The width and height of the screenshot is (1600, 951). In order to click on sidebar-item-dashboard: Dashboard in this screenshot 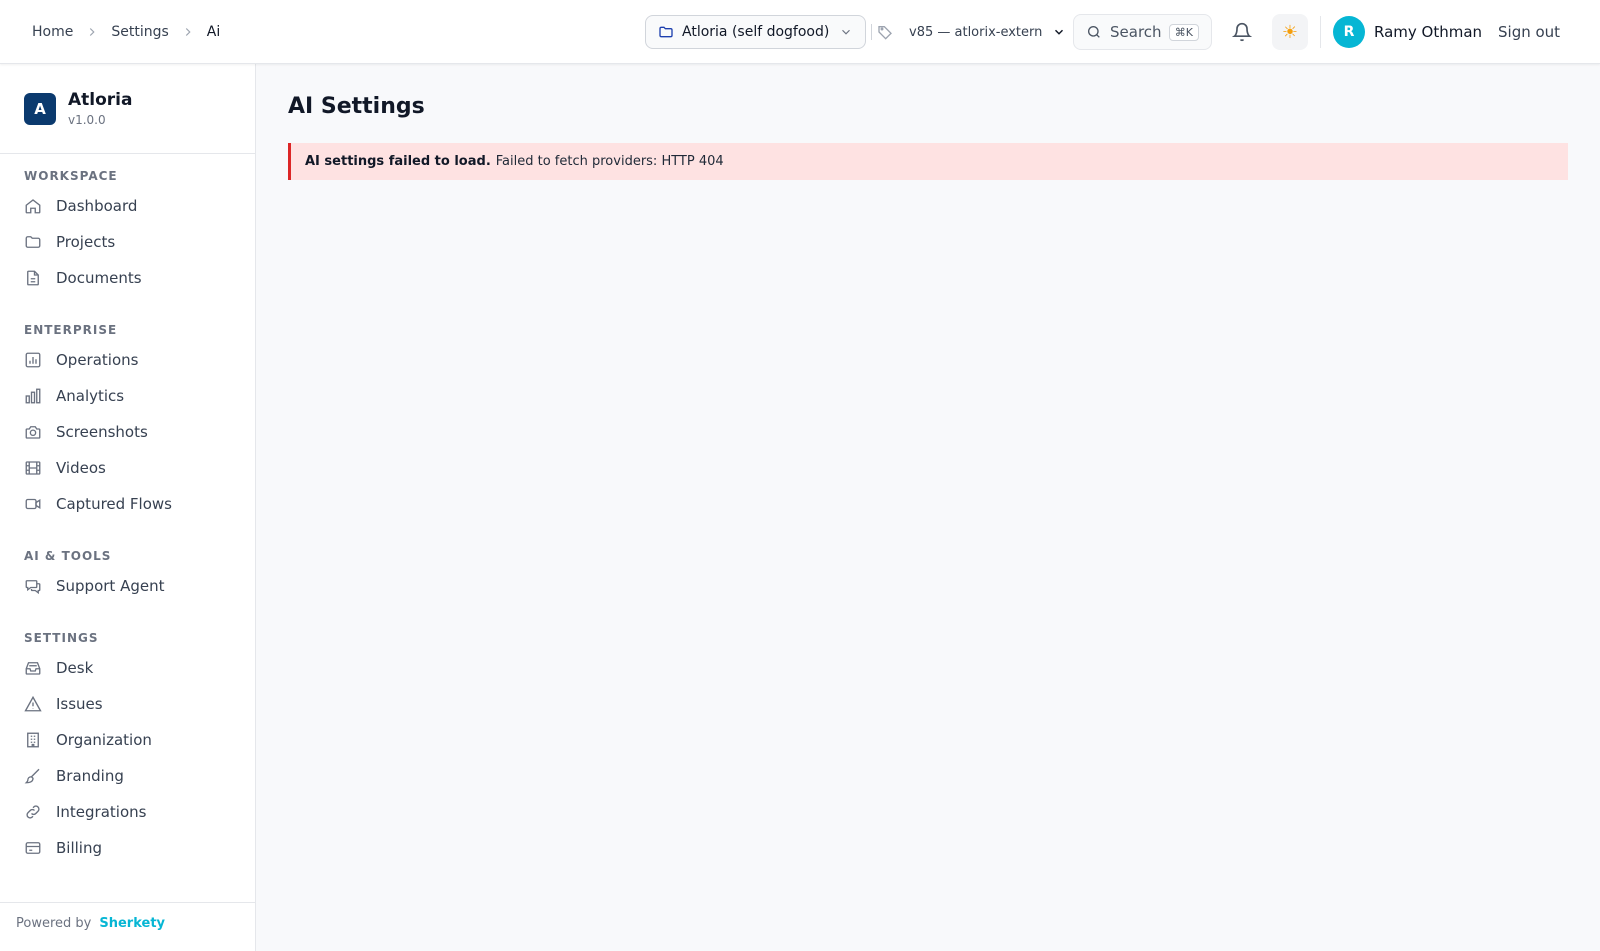, I will do `click(132, 206)`.